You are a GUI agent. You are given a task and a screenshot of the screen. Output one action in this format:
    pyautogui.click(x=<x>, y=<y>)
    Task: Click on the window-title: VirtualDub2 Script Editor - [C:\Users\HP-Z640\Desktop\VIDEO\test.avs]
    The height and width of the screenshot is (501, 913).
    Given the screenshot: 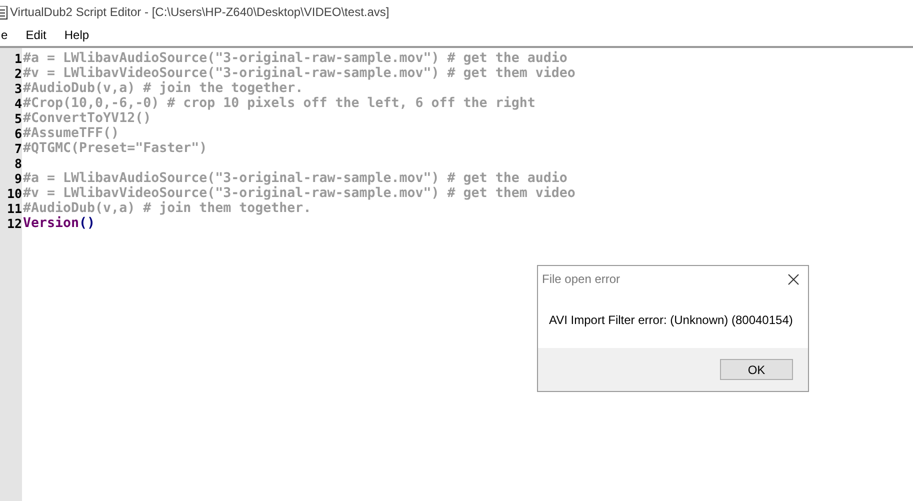 What is the action you would take?
    pyautogui.click(x=200, y=12)
    